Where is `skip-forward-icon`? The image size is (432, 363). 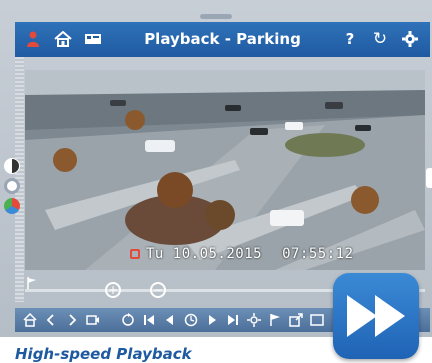
skip-forward-icon is located at coordinates (233, 320).